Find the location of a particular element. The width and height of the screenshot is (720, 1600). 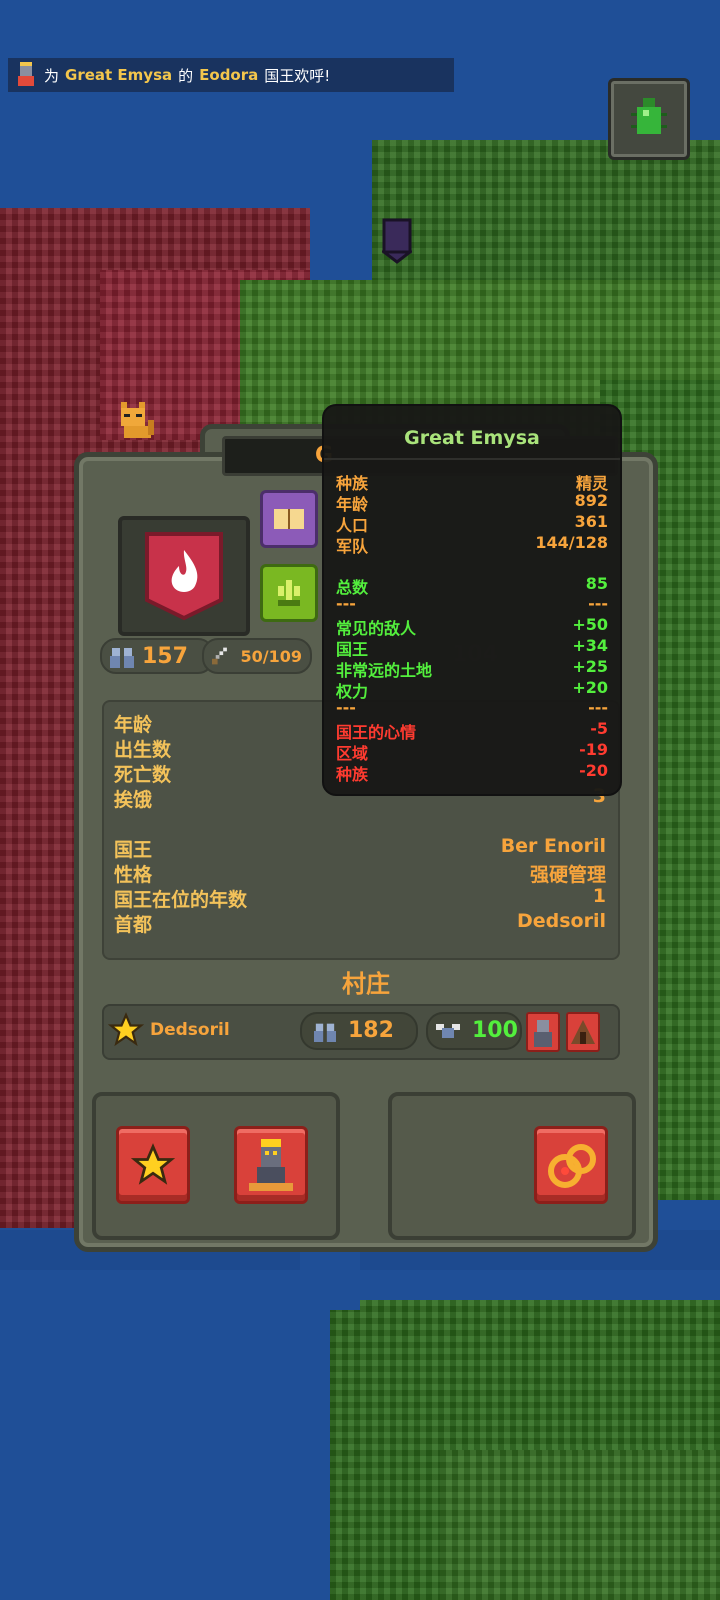

gold-rings-icon is located at coordinates (572, 1166).